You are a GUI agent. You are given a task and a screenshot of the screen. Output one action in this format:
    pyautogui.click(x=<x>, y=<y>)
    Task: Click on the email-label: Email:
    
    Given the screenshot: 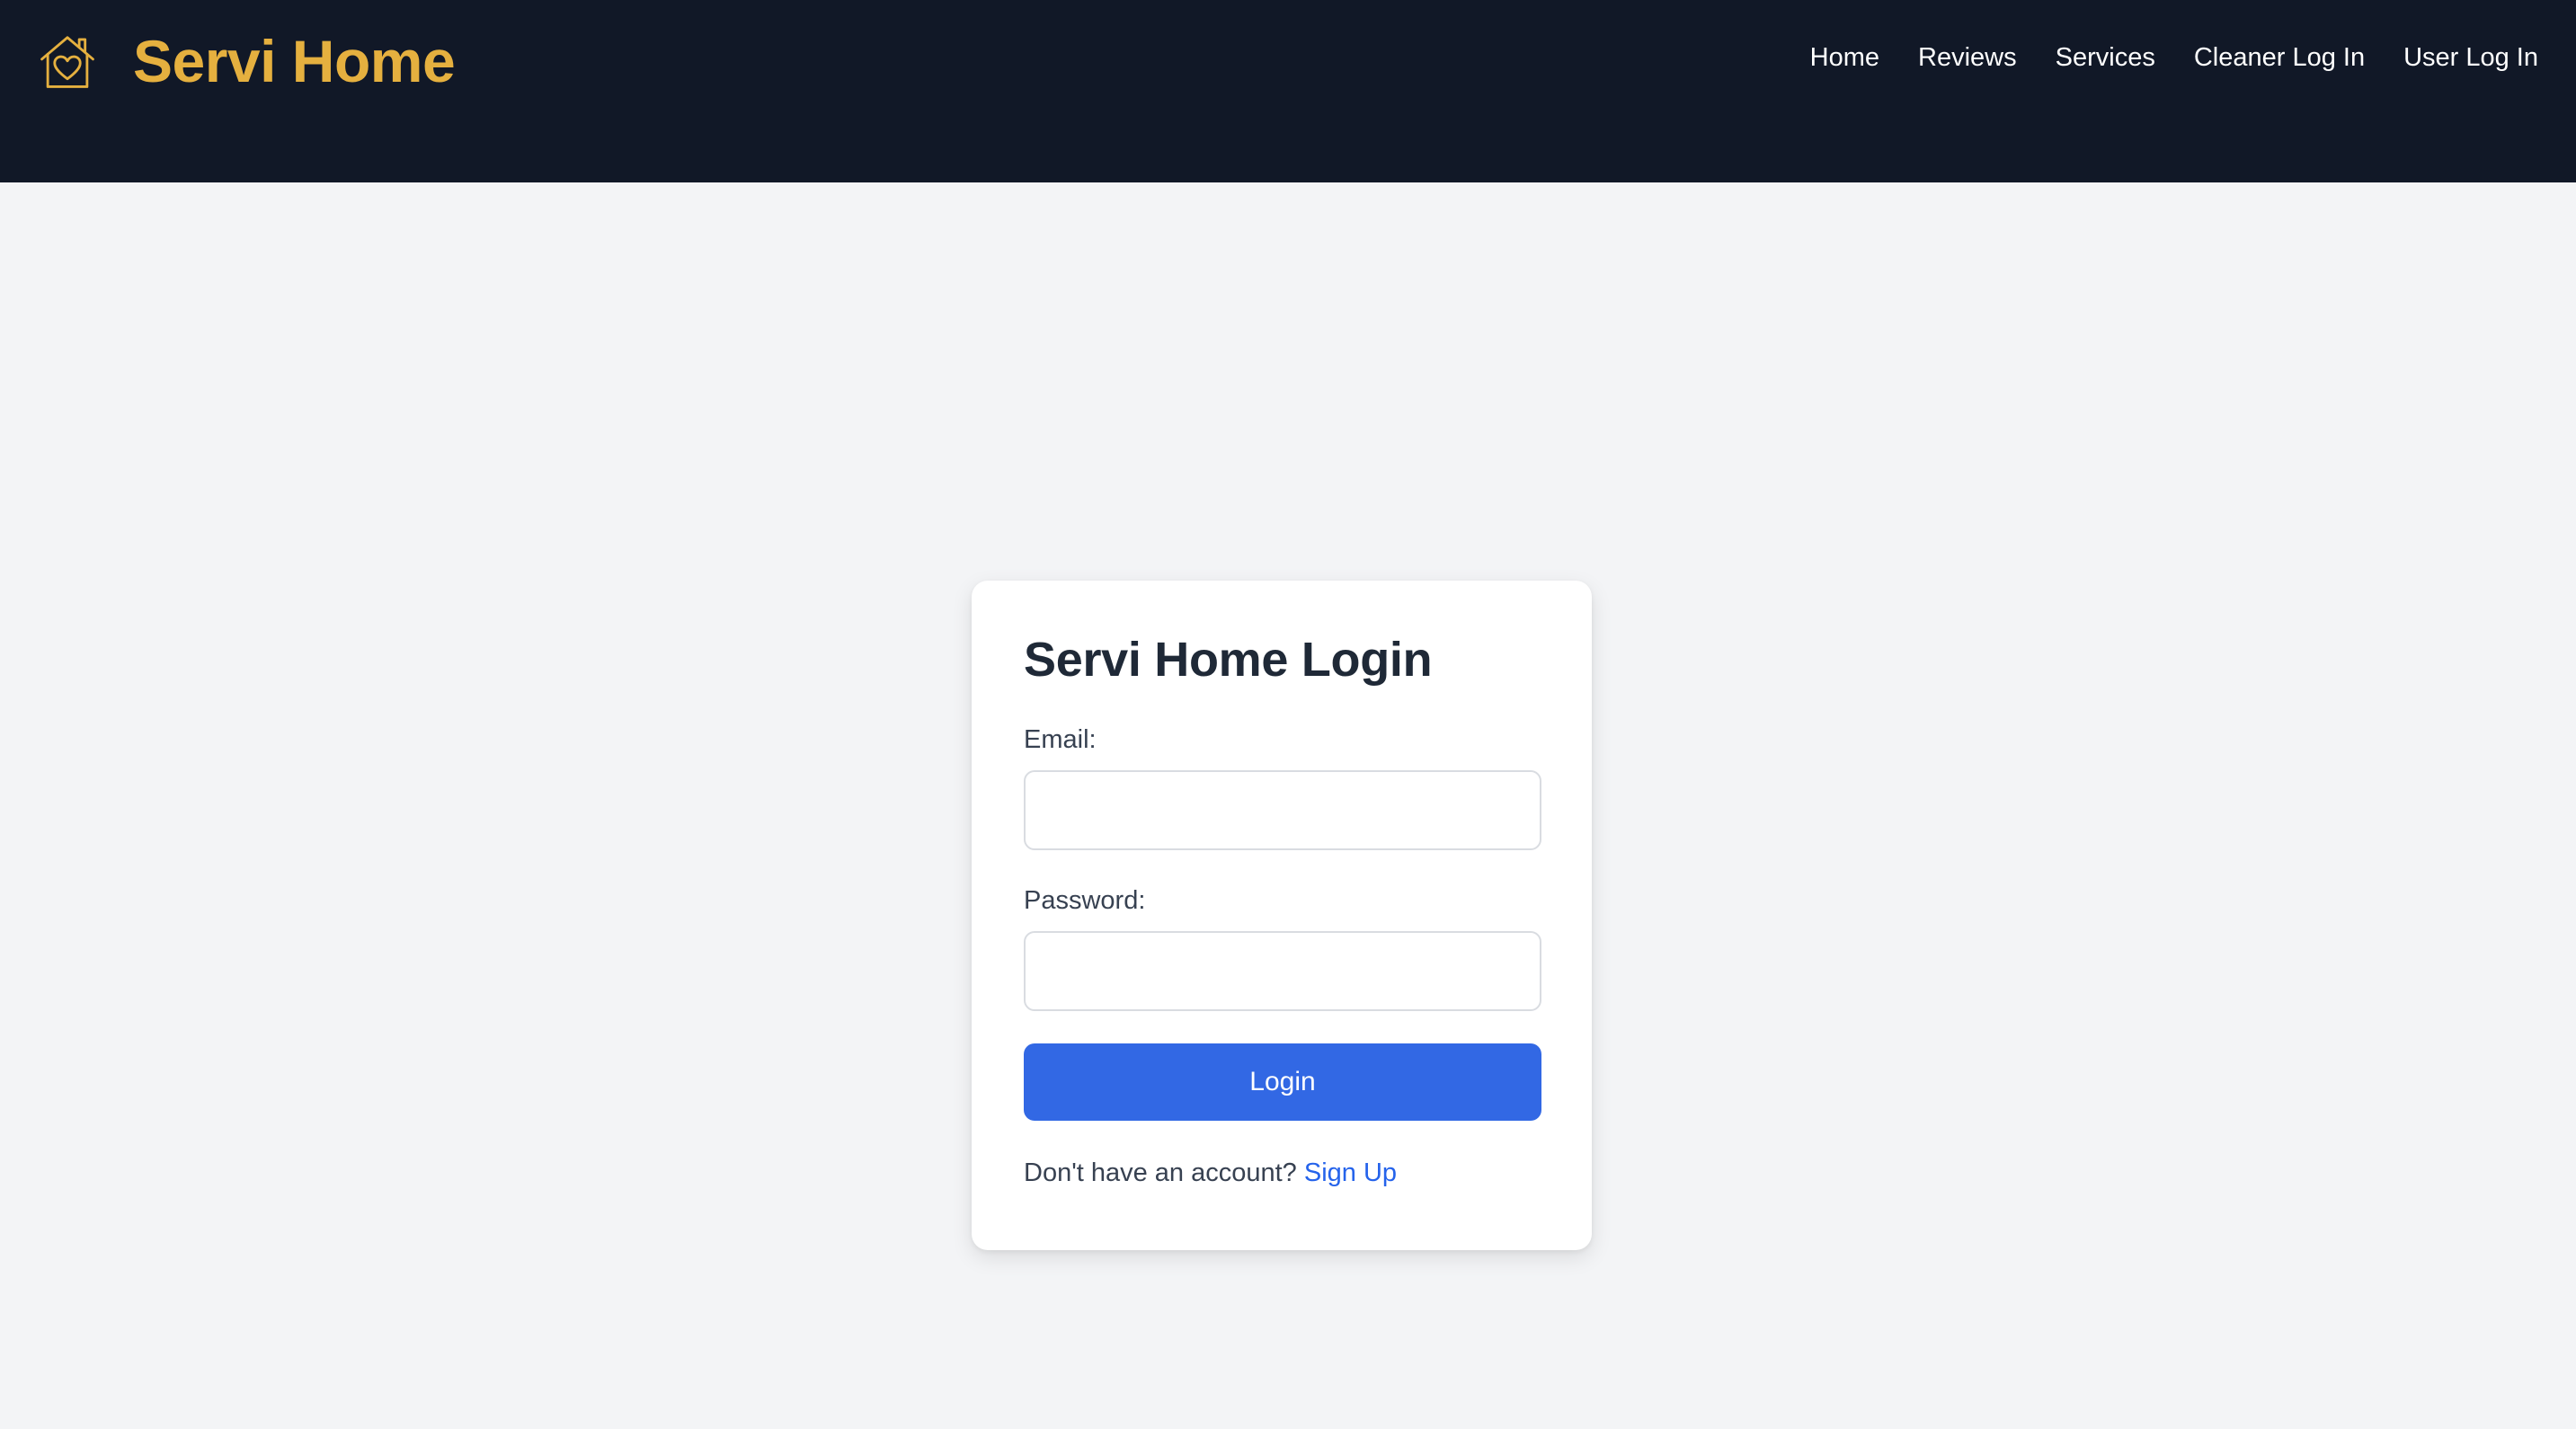 What is the action you would take?
    pyautogui.click(x=1060, y=739)
    